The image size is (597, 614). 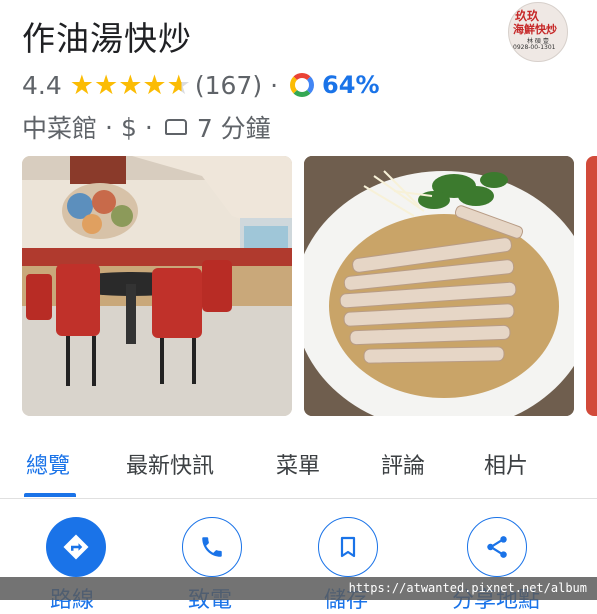 I want to click on share-icon, so click(x=497, y=547).